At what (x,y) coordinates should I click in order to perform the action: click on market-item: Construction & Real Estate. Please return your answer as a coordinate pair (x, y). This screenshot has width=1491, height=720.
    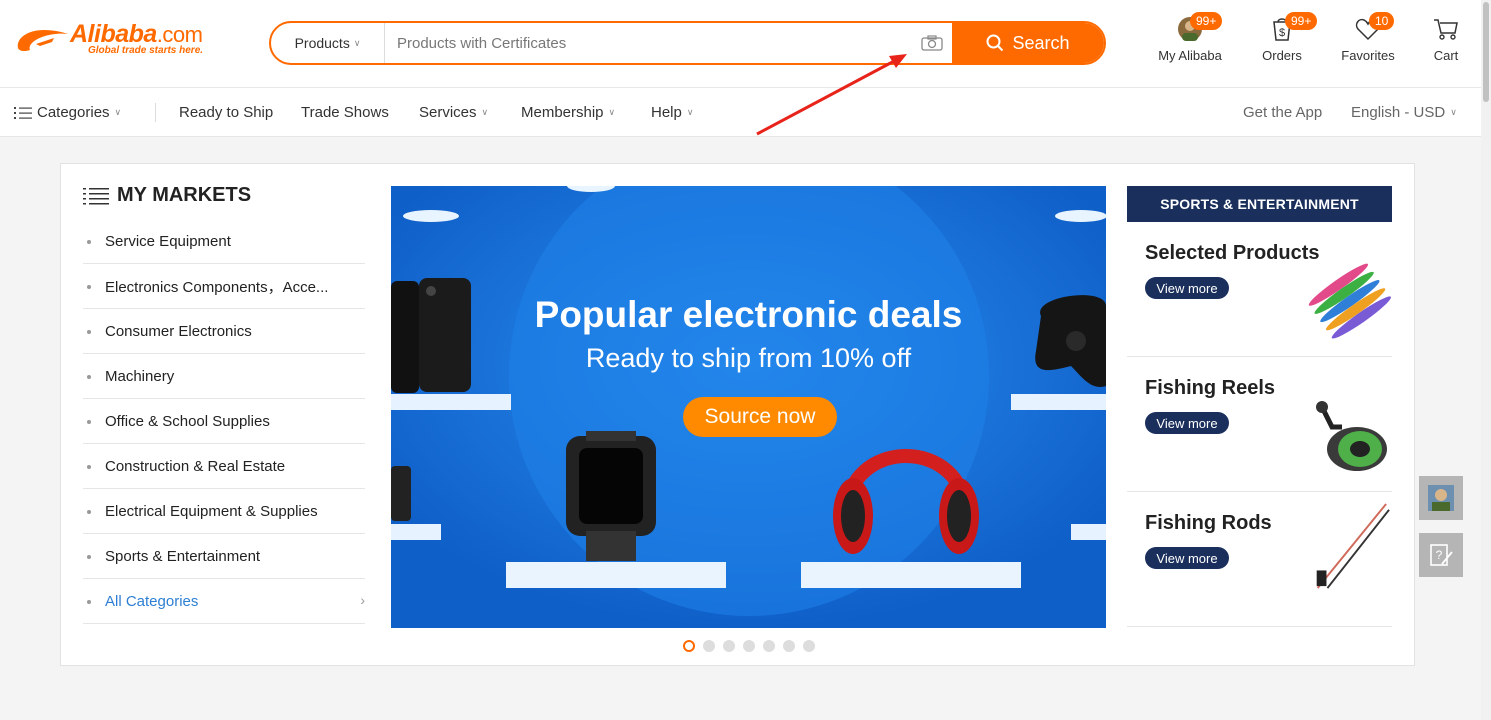
    Looking at the image, I should click on (224, 466).